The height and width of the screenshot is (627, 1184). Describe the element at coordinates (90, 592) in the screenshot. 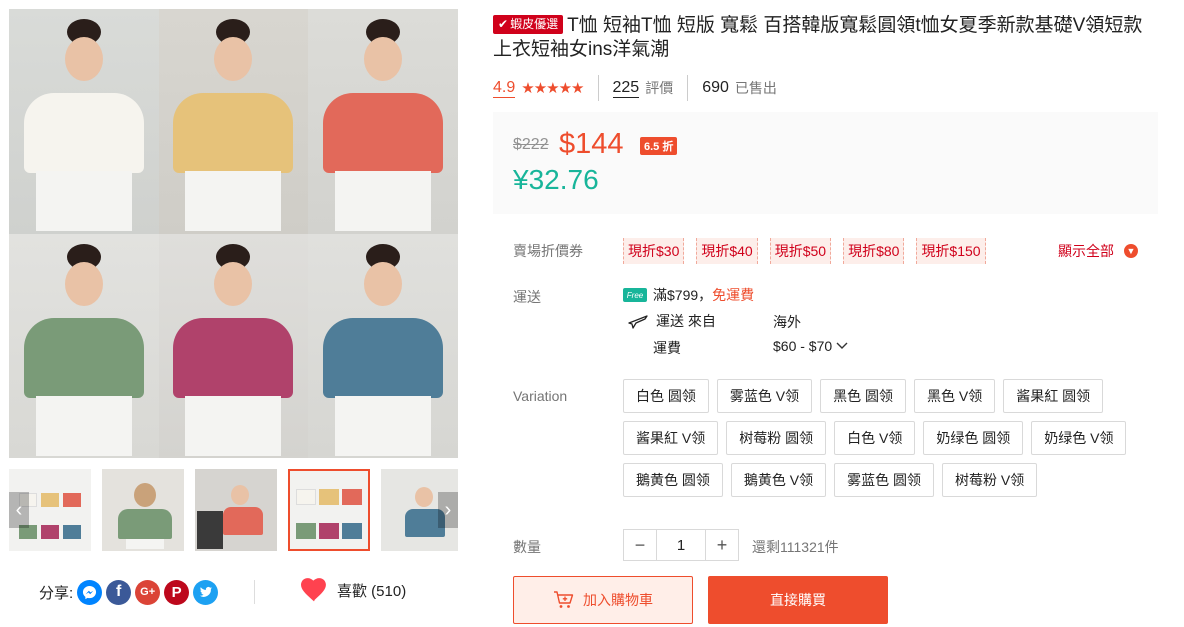

I see `messenger-icon` at that location.